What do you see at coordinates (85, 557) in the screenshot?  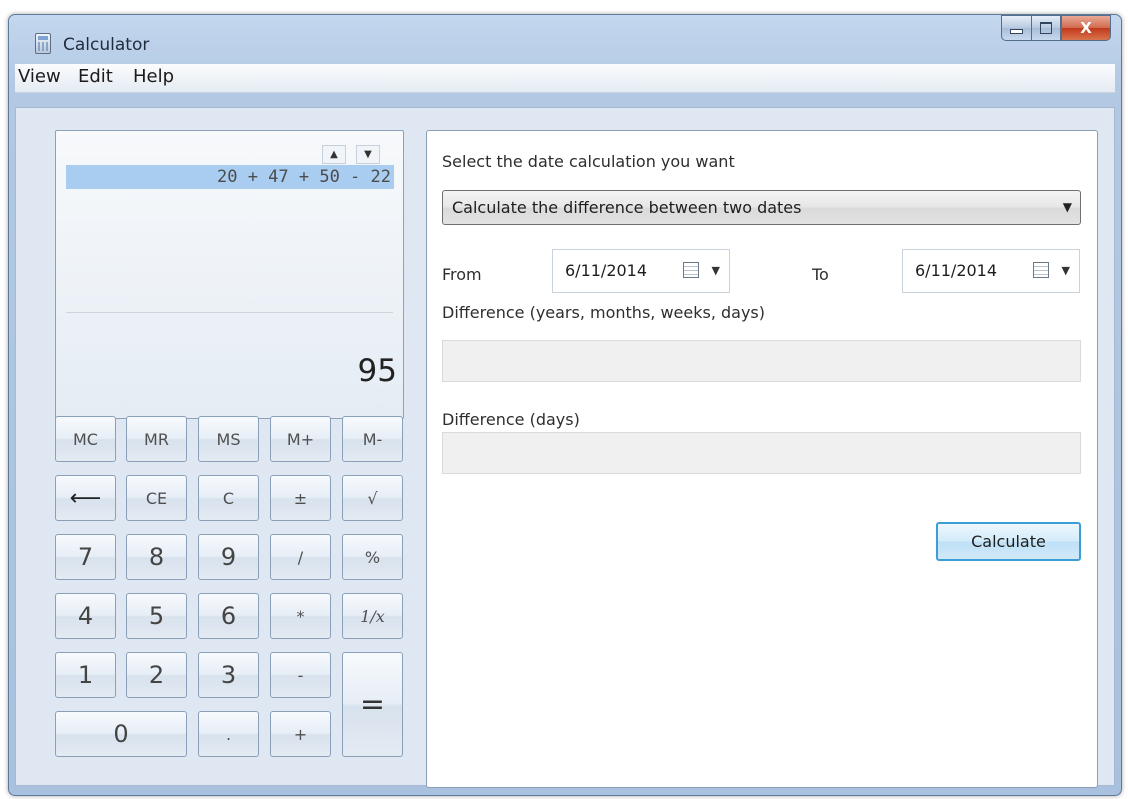 I see `digit-7-button: 7` at bounding box center [85, 557].